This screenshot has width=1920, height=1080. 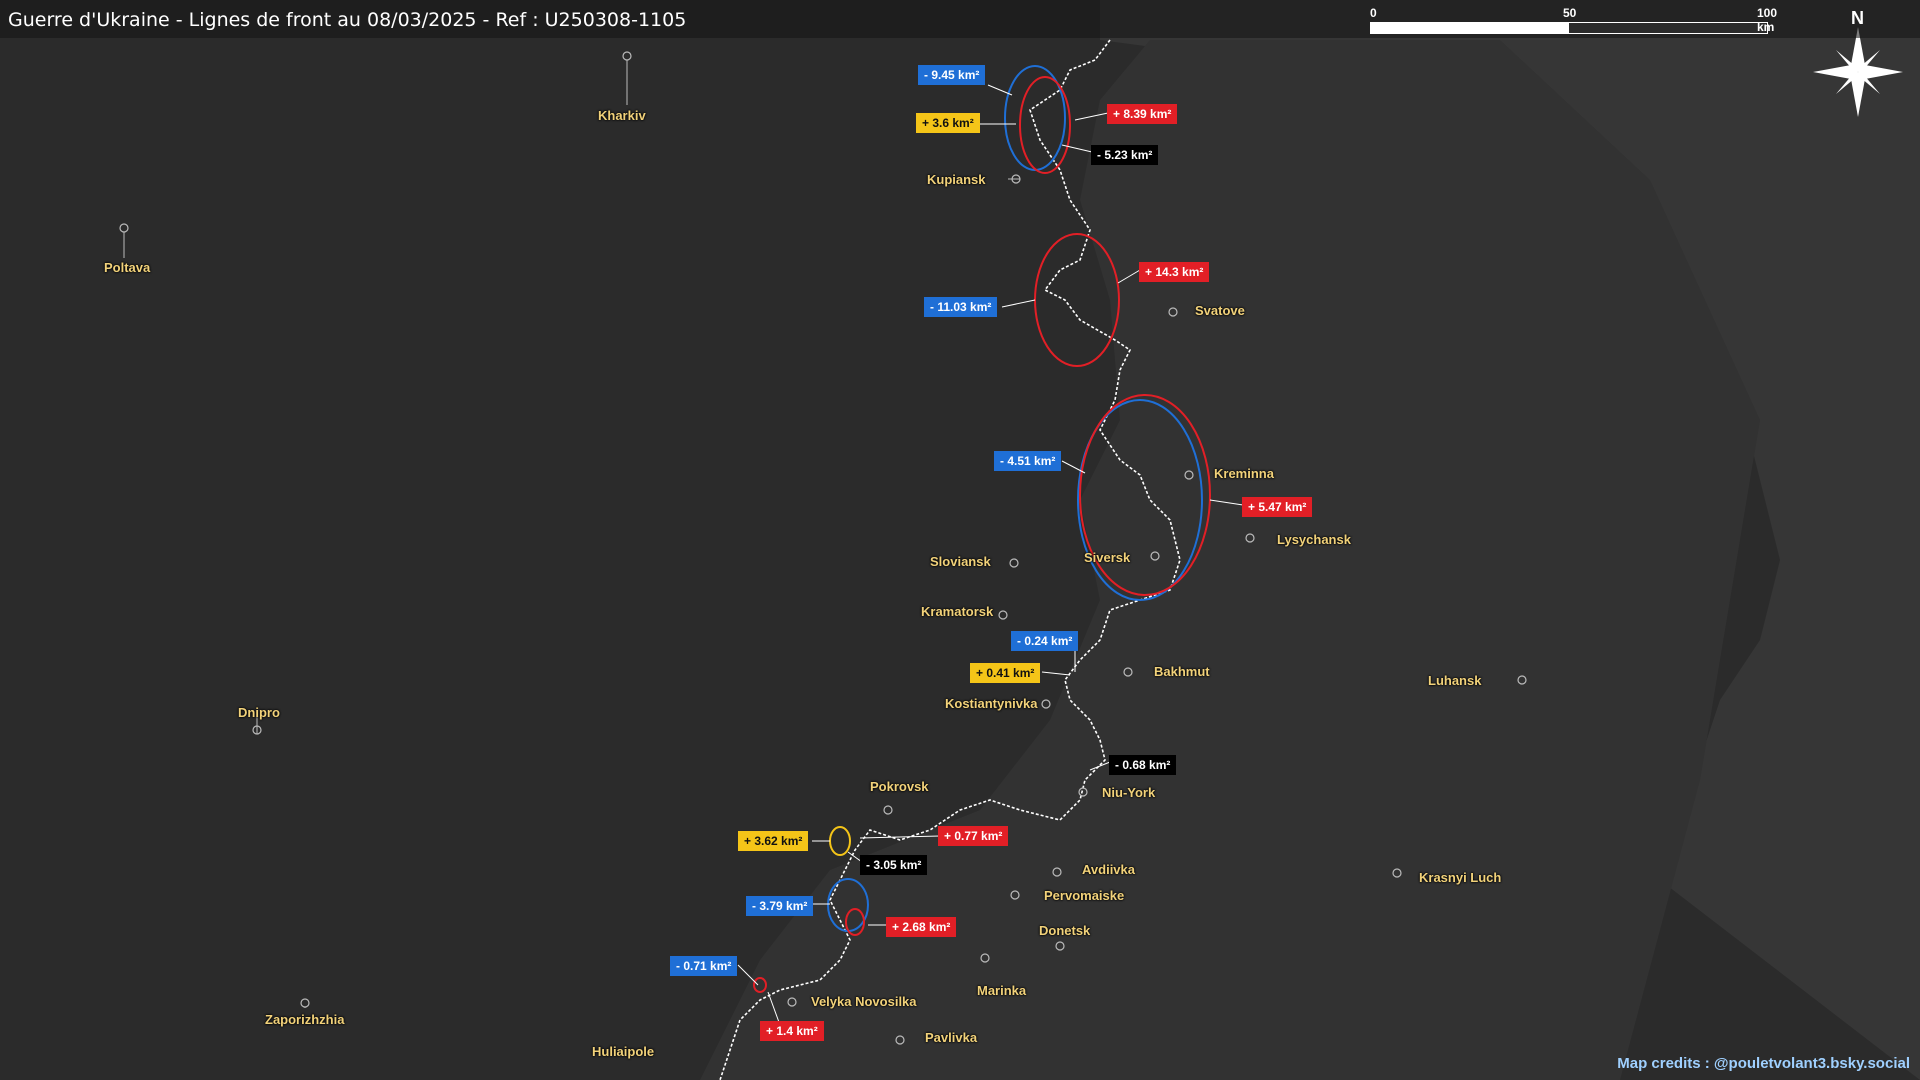 I want to click on gain-zone-svatove, so click(x=1077, y=300).